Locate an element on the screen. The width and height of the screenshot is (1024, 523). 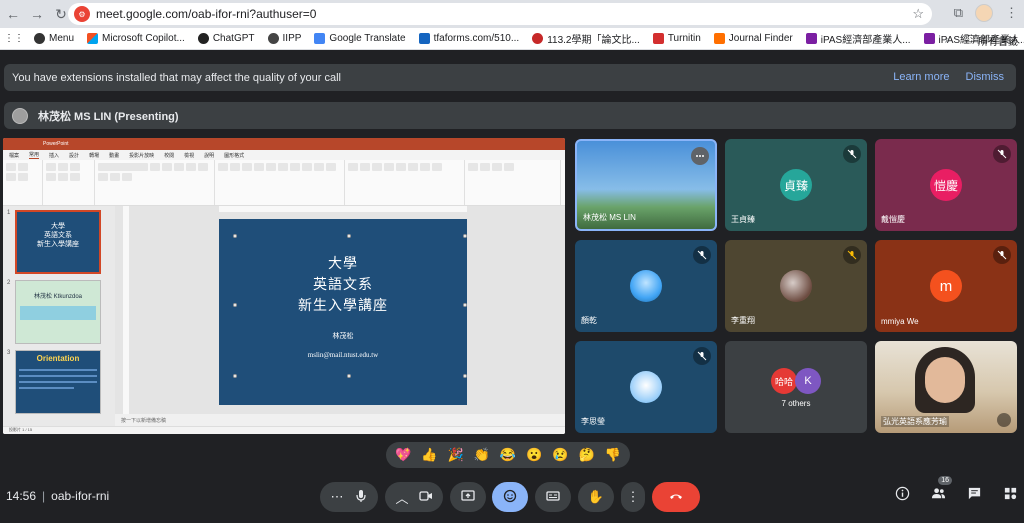
bookmark-iipp: IIPP is located at coordinates (284, 38).